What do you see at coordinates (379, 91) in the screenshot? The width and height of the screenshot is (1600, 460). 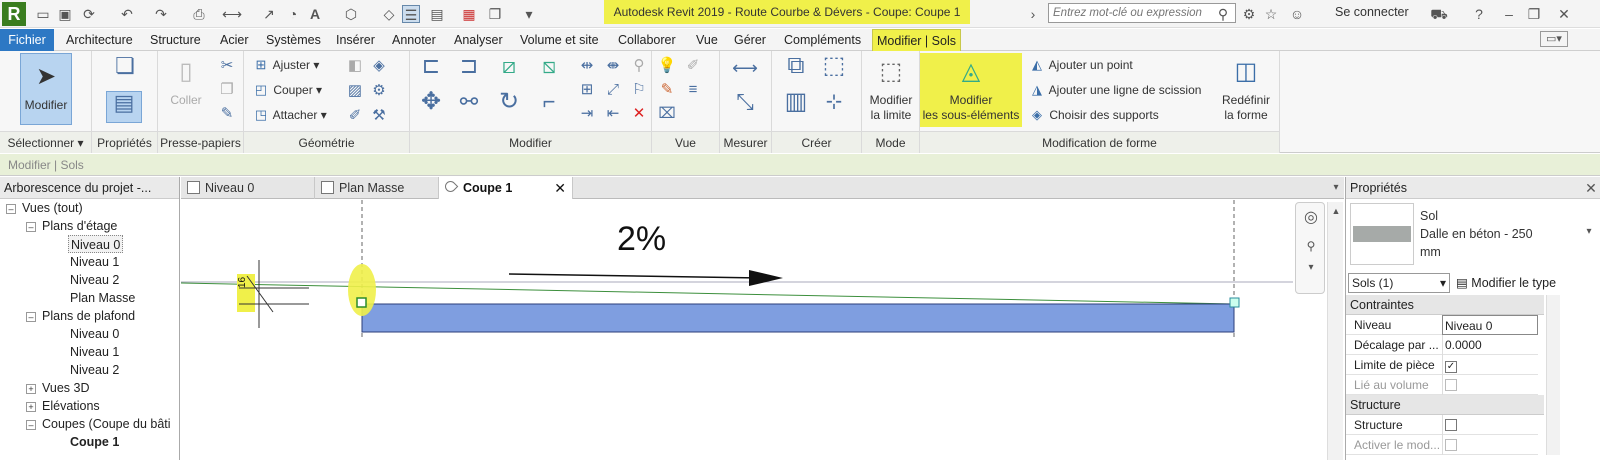 I see `paint-icon: ⚙` at bounding box center [379, 91].